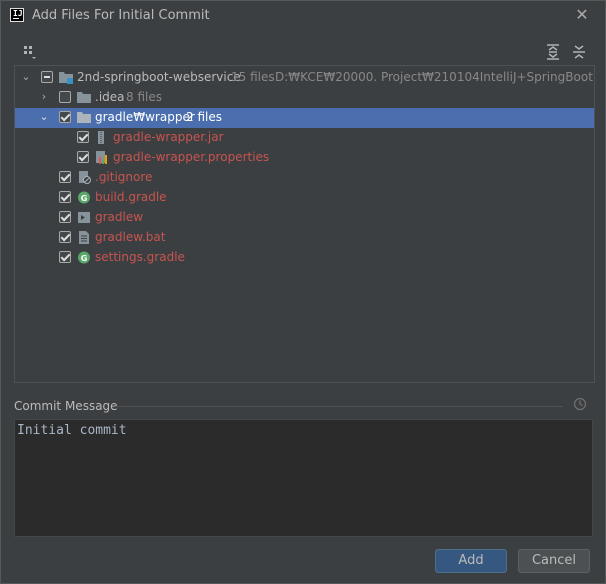 Image resolution: width=606 pixels, height=584 pixels. Describe the element at coordinates (304, 238) in the screenshot. I see `tree-row-file: gradlew.bat` at that location.